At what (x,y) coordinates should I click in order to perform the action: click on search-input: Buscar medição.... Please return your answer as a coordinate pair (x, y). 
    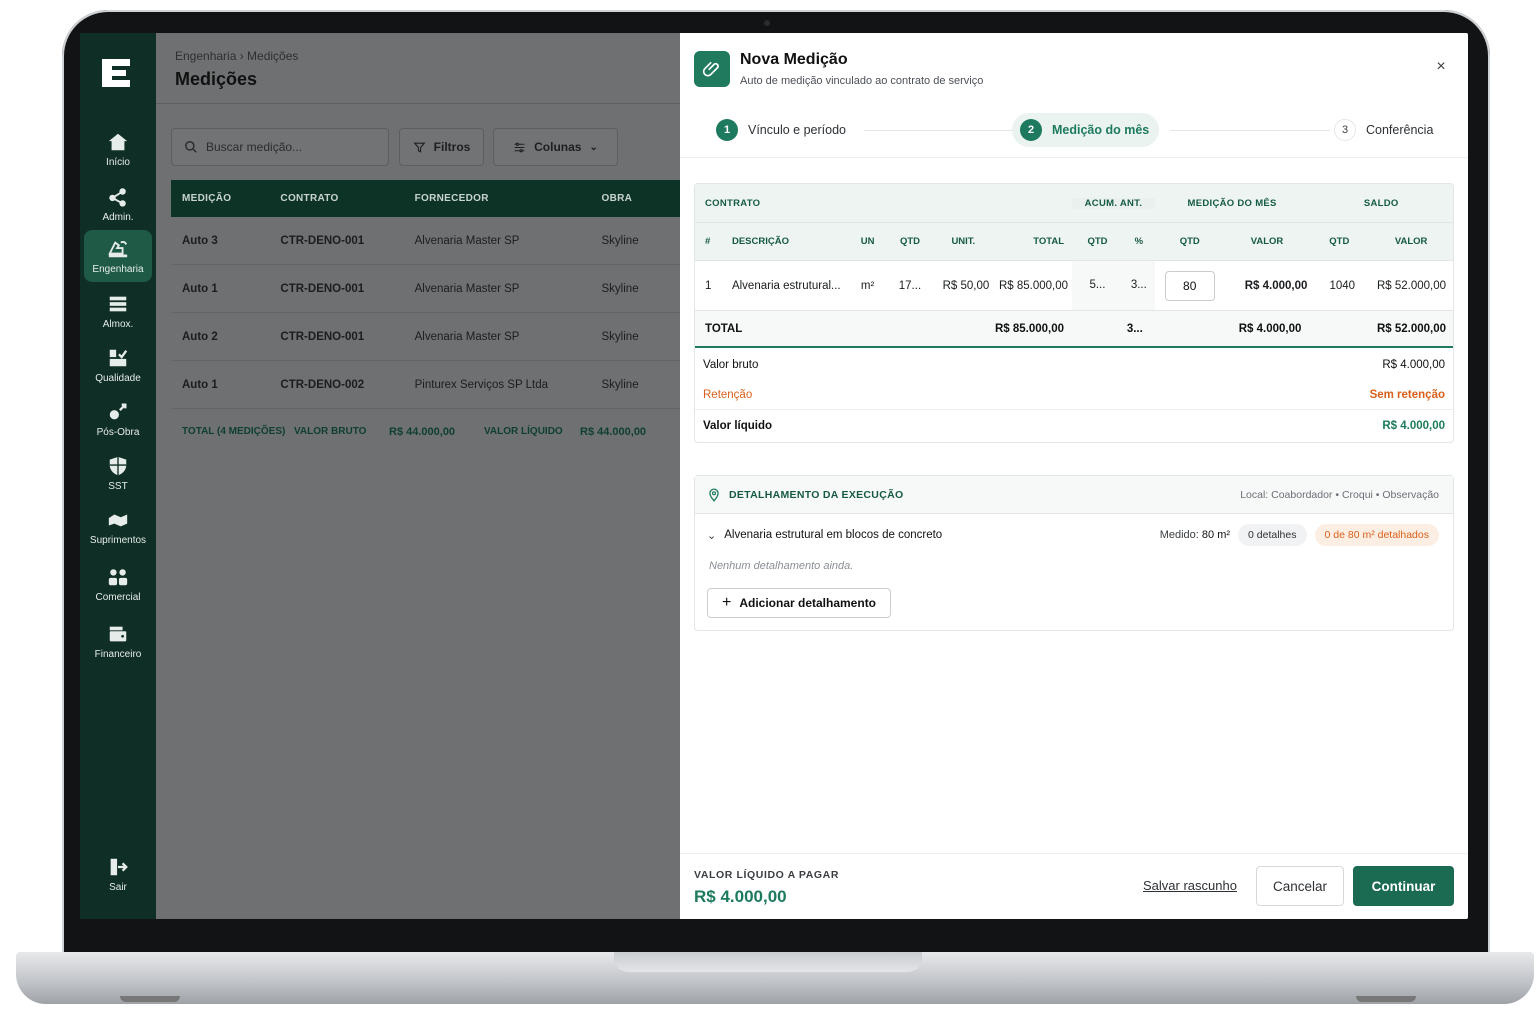
    Looking at the image, I should click on (280, 147).